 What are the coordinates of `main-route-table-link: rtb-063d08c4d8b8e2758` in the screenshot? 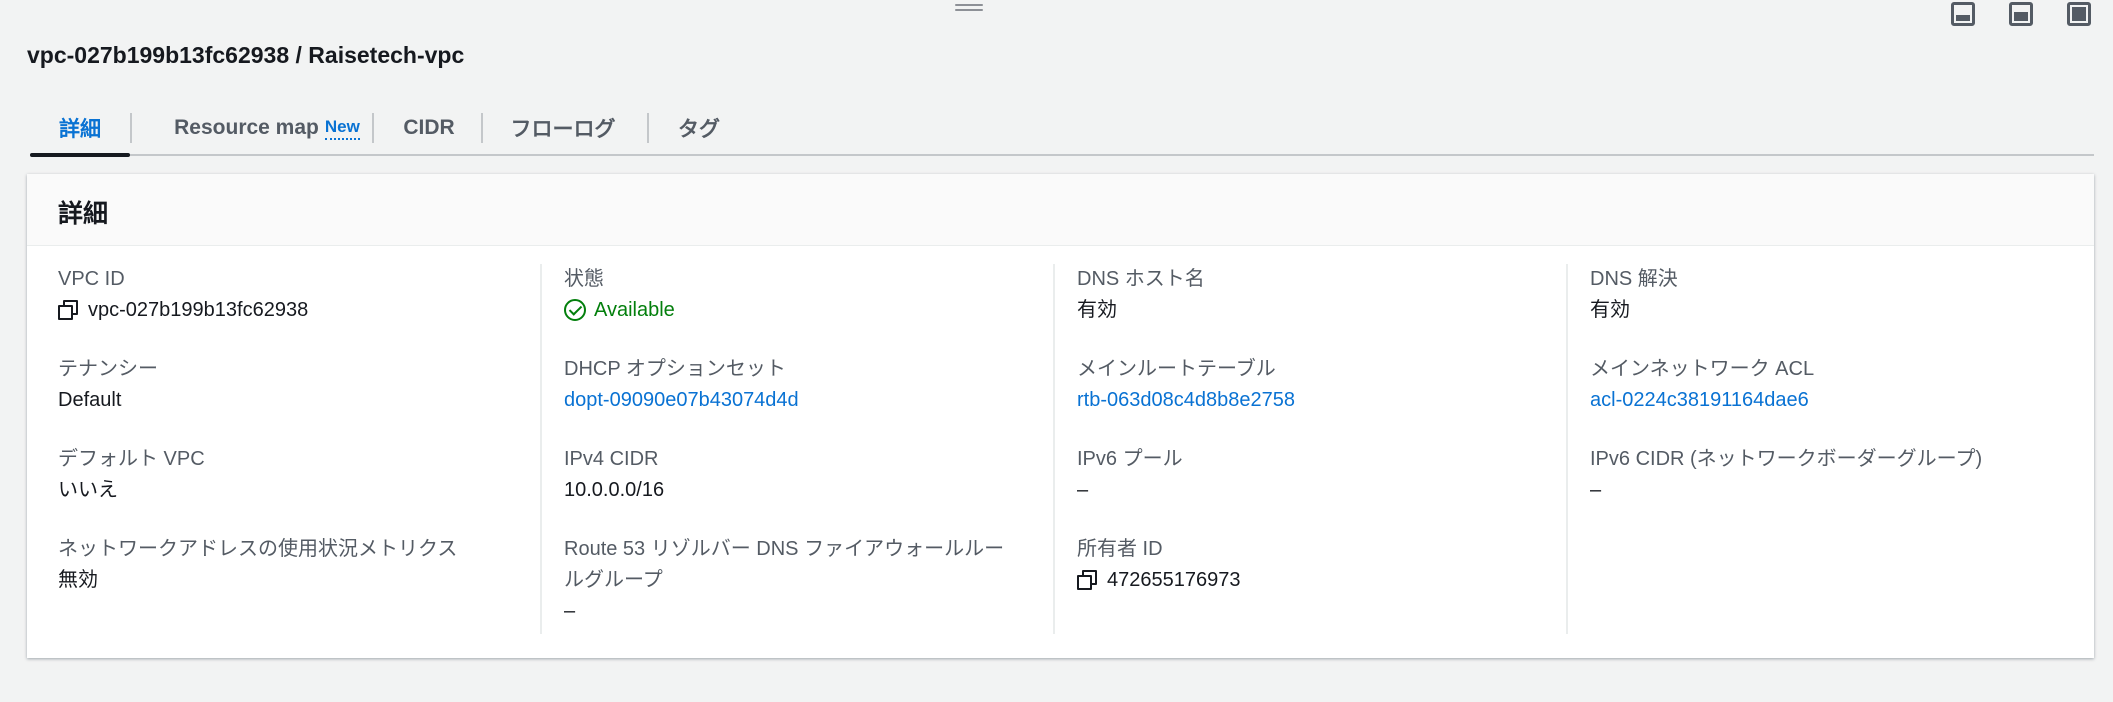 It's located at (1312, 400).